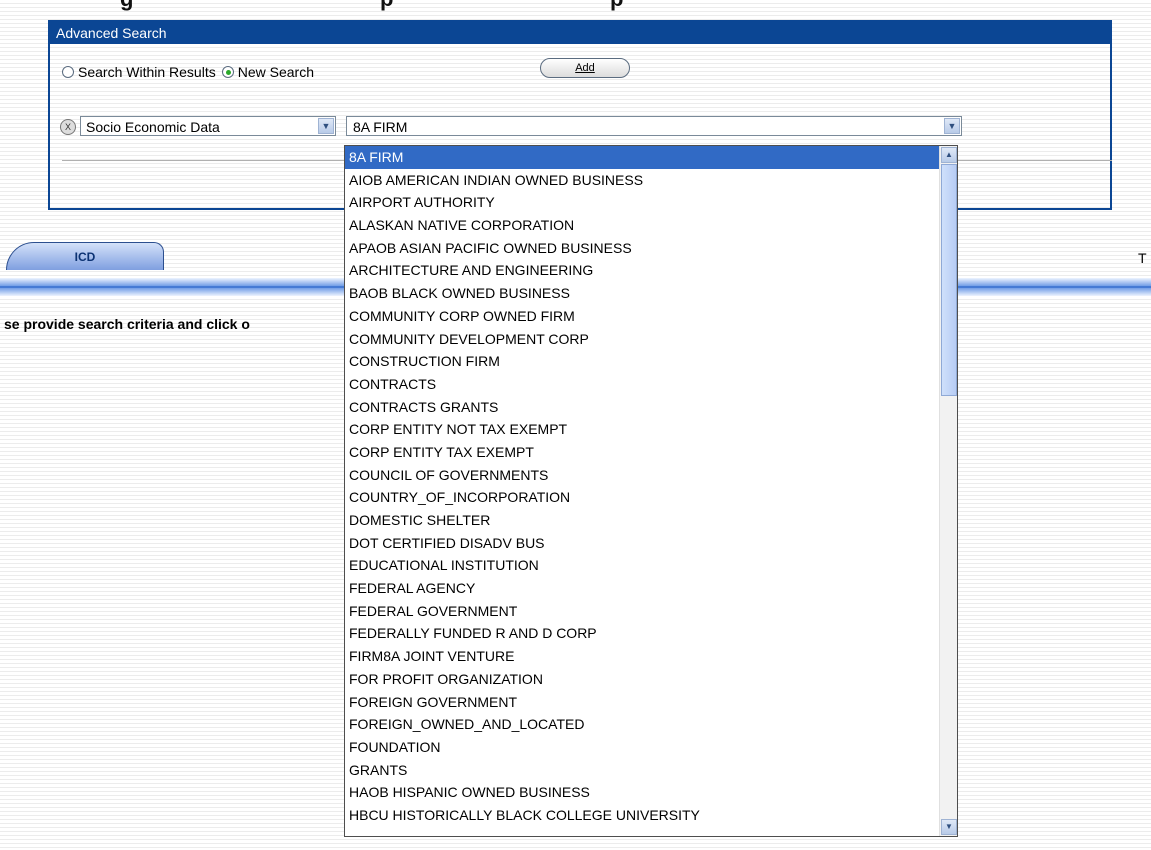 Image resolution: width=1151 pixels, height=850 pixels. What do you see at coordinates (642, 180) in the screenshot?
I see `dropdown-option: AIOB AMERICAN INDIAN OWNED BUSINESS` at bounding box center [642, 180].